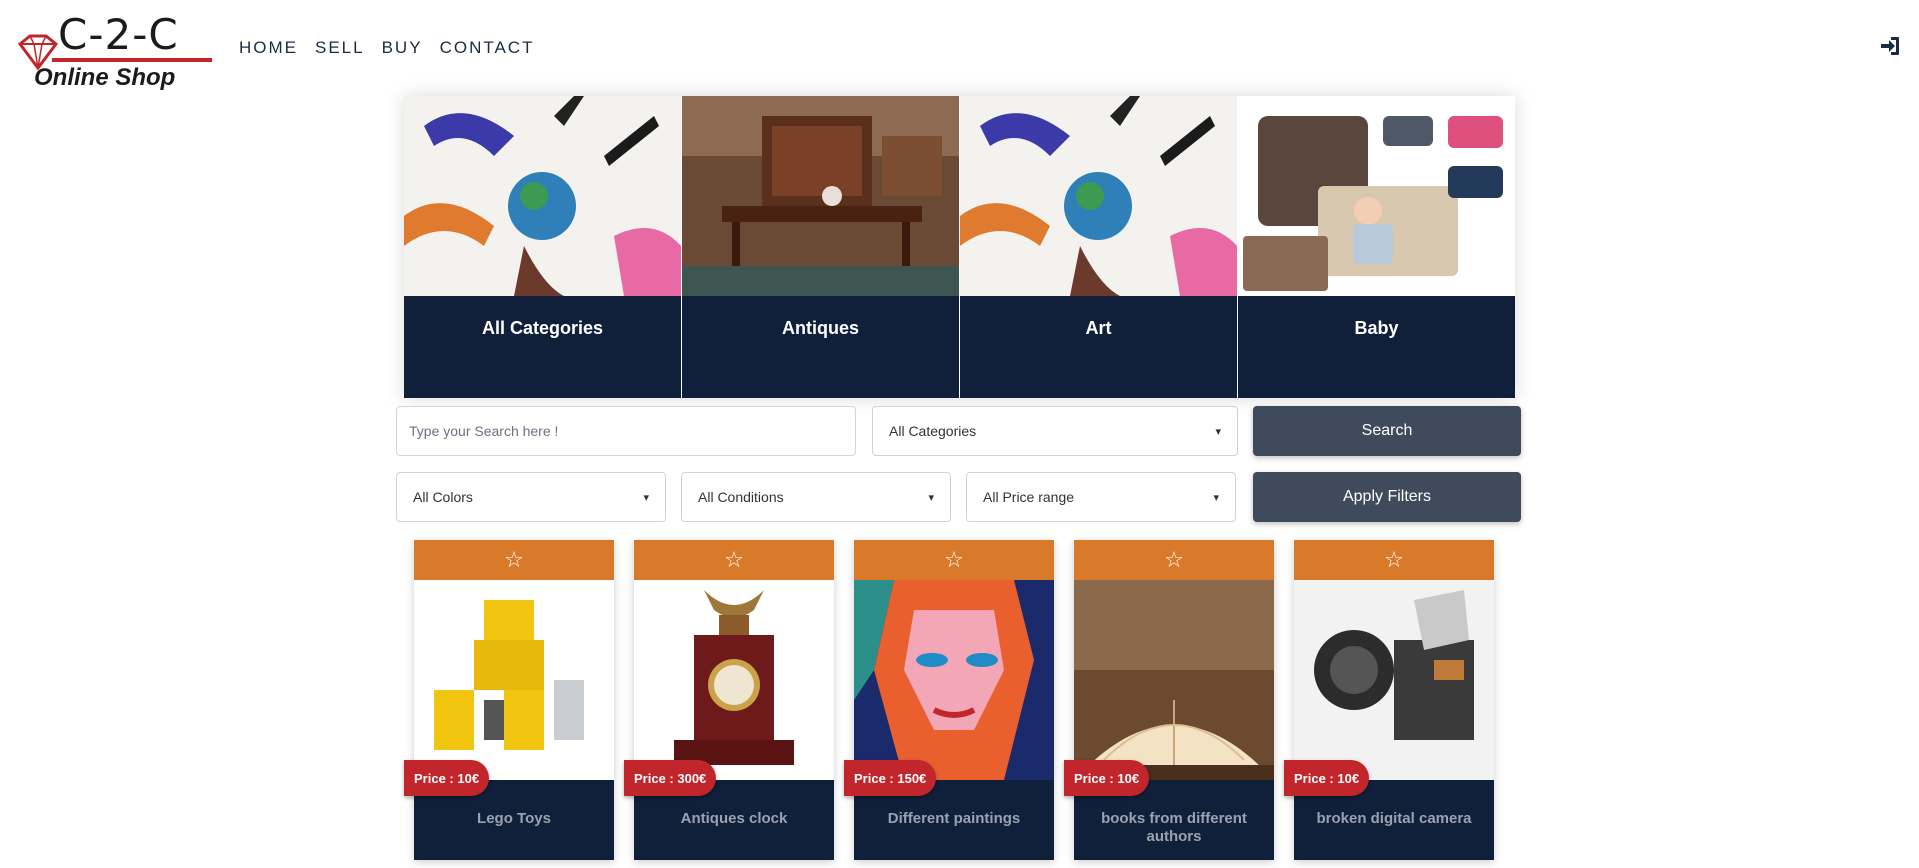 The height and width of the screenshot is (868, 1919). Describe the element at coordinates (954, 818) in the screenshot. I see `product-name: Different paintings` at that location.